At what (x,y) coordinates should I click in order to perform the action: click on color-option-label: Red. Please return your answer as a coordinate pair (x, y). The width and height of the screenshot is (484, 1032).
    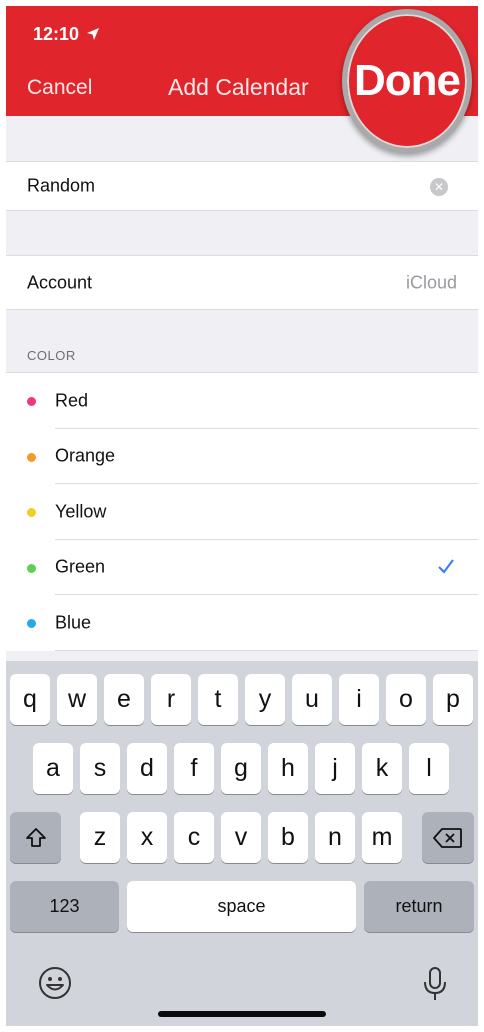
    Looking at the image, I should click on (72, 400).